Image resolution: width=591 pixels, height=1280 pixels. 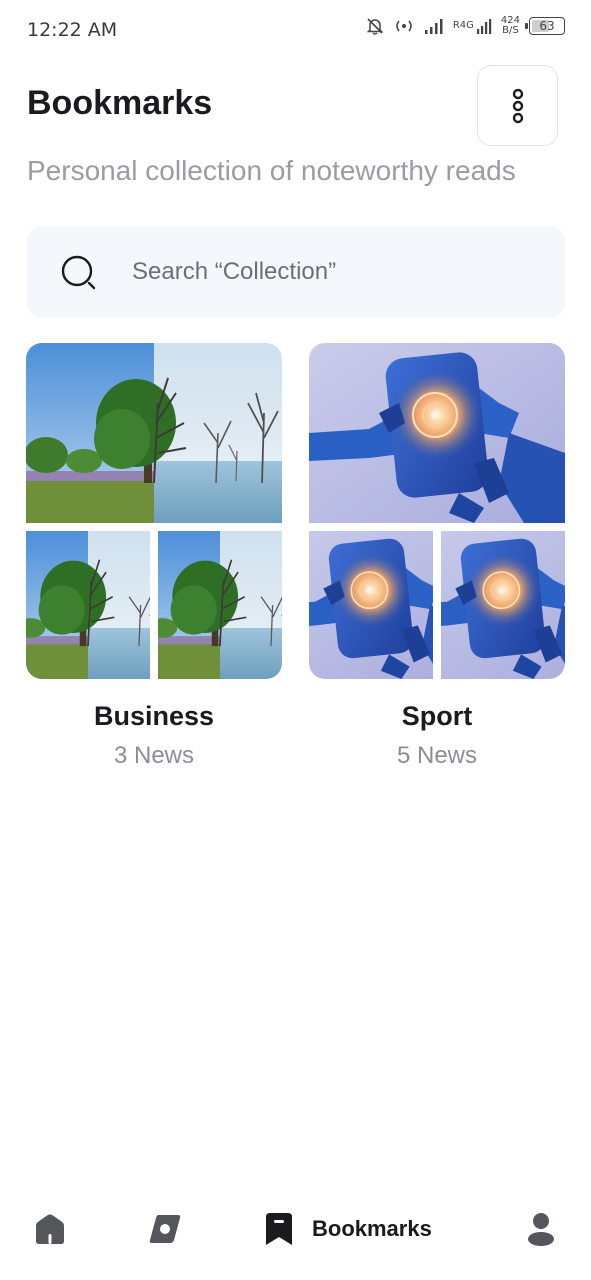 What do you see at coordinates (271, 170) in the screenshot?
I see `page-subtitle: Personal collection of noteworthy reads` at bounding box center [271, 170].